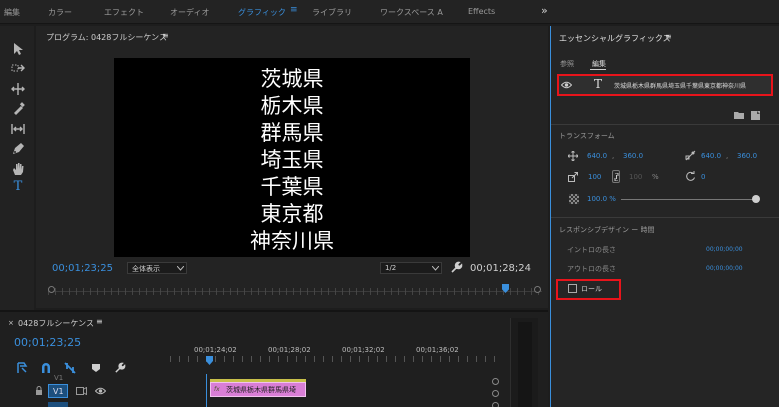 Image resolution: width=779 pixels, height=407 pixels. What do you see at coordinates (588, 289) in the screenshot?
I see `roll-highlight` at bounding box center [588, 289].